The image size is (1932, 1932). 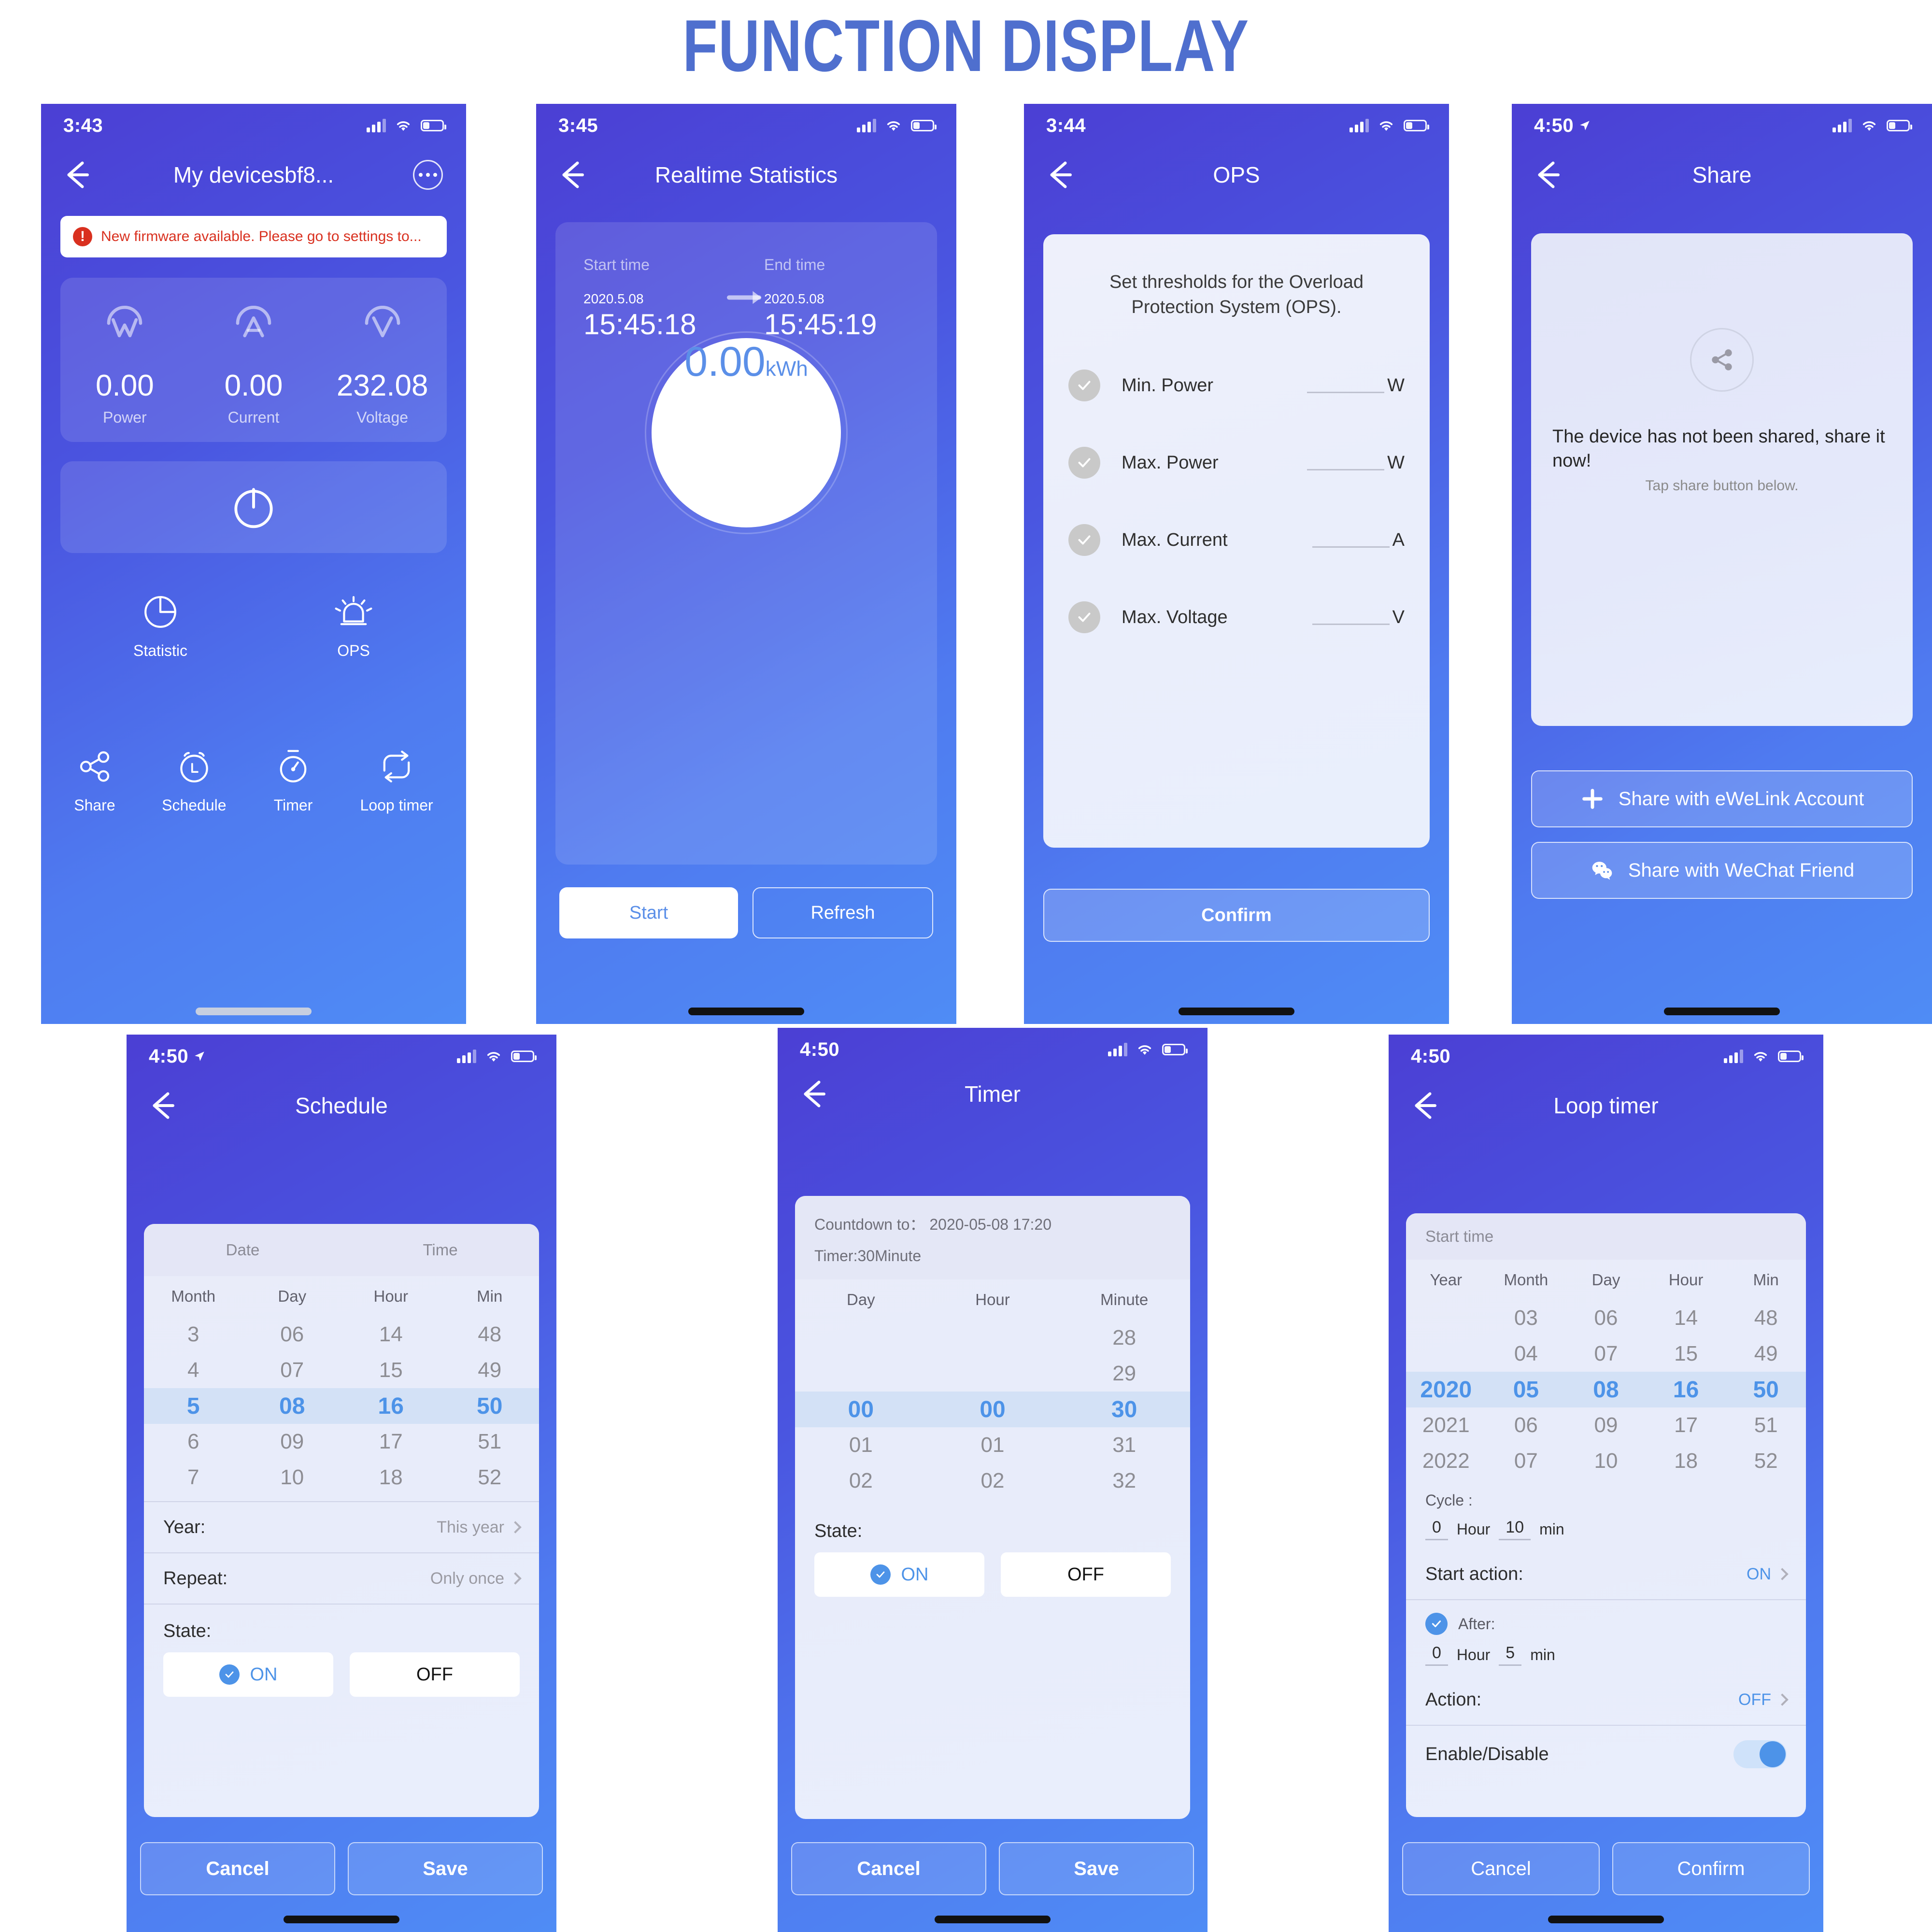 What do you see at coordinates (1722, 870) in the screenshot?
I see `share-wechat-button: Share with WeChat Friend` at bounding box center [1722, 870].